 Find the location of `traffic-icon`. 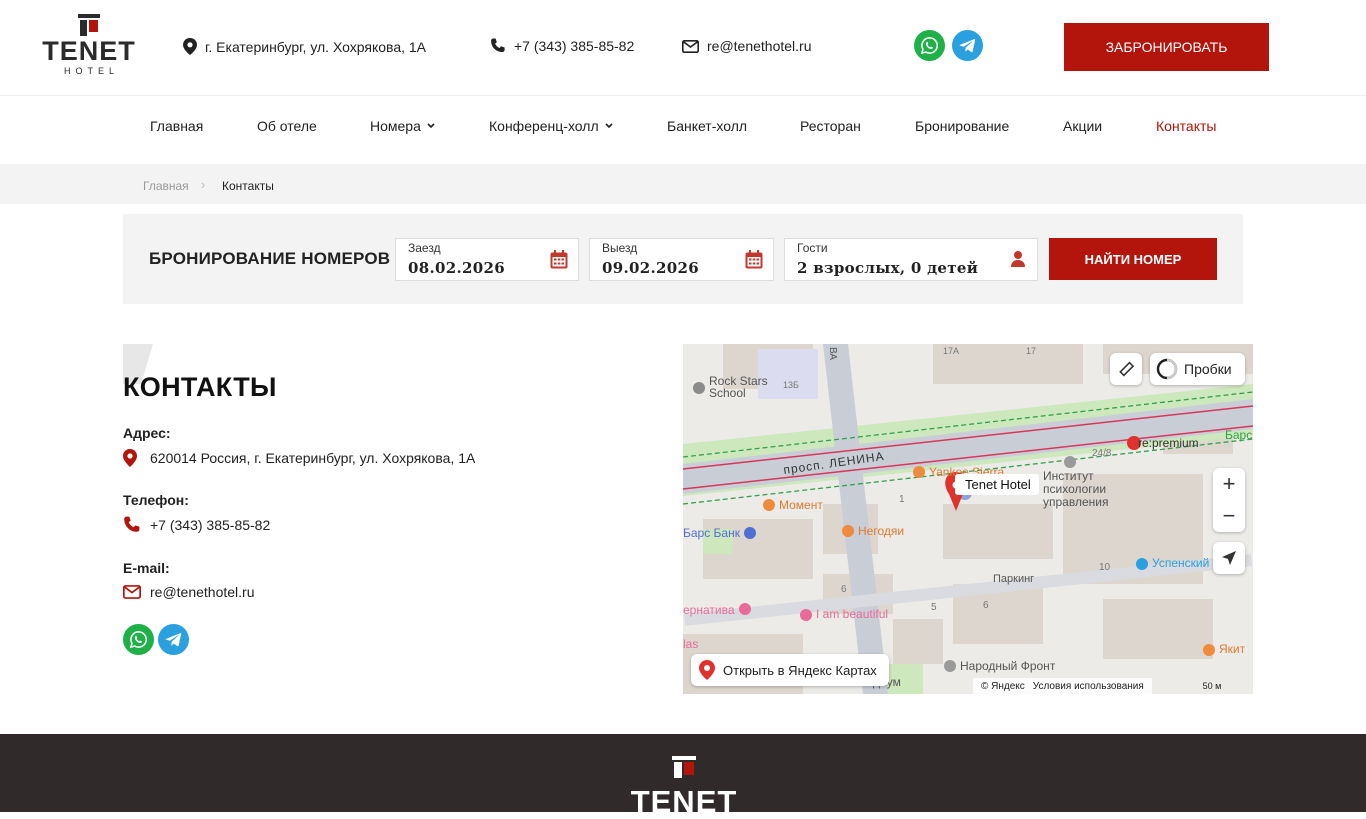

traffic-icon is located at coordinates (1167, 369).